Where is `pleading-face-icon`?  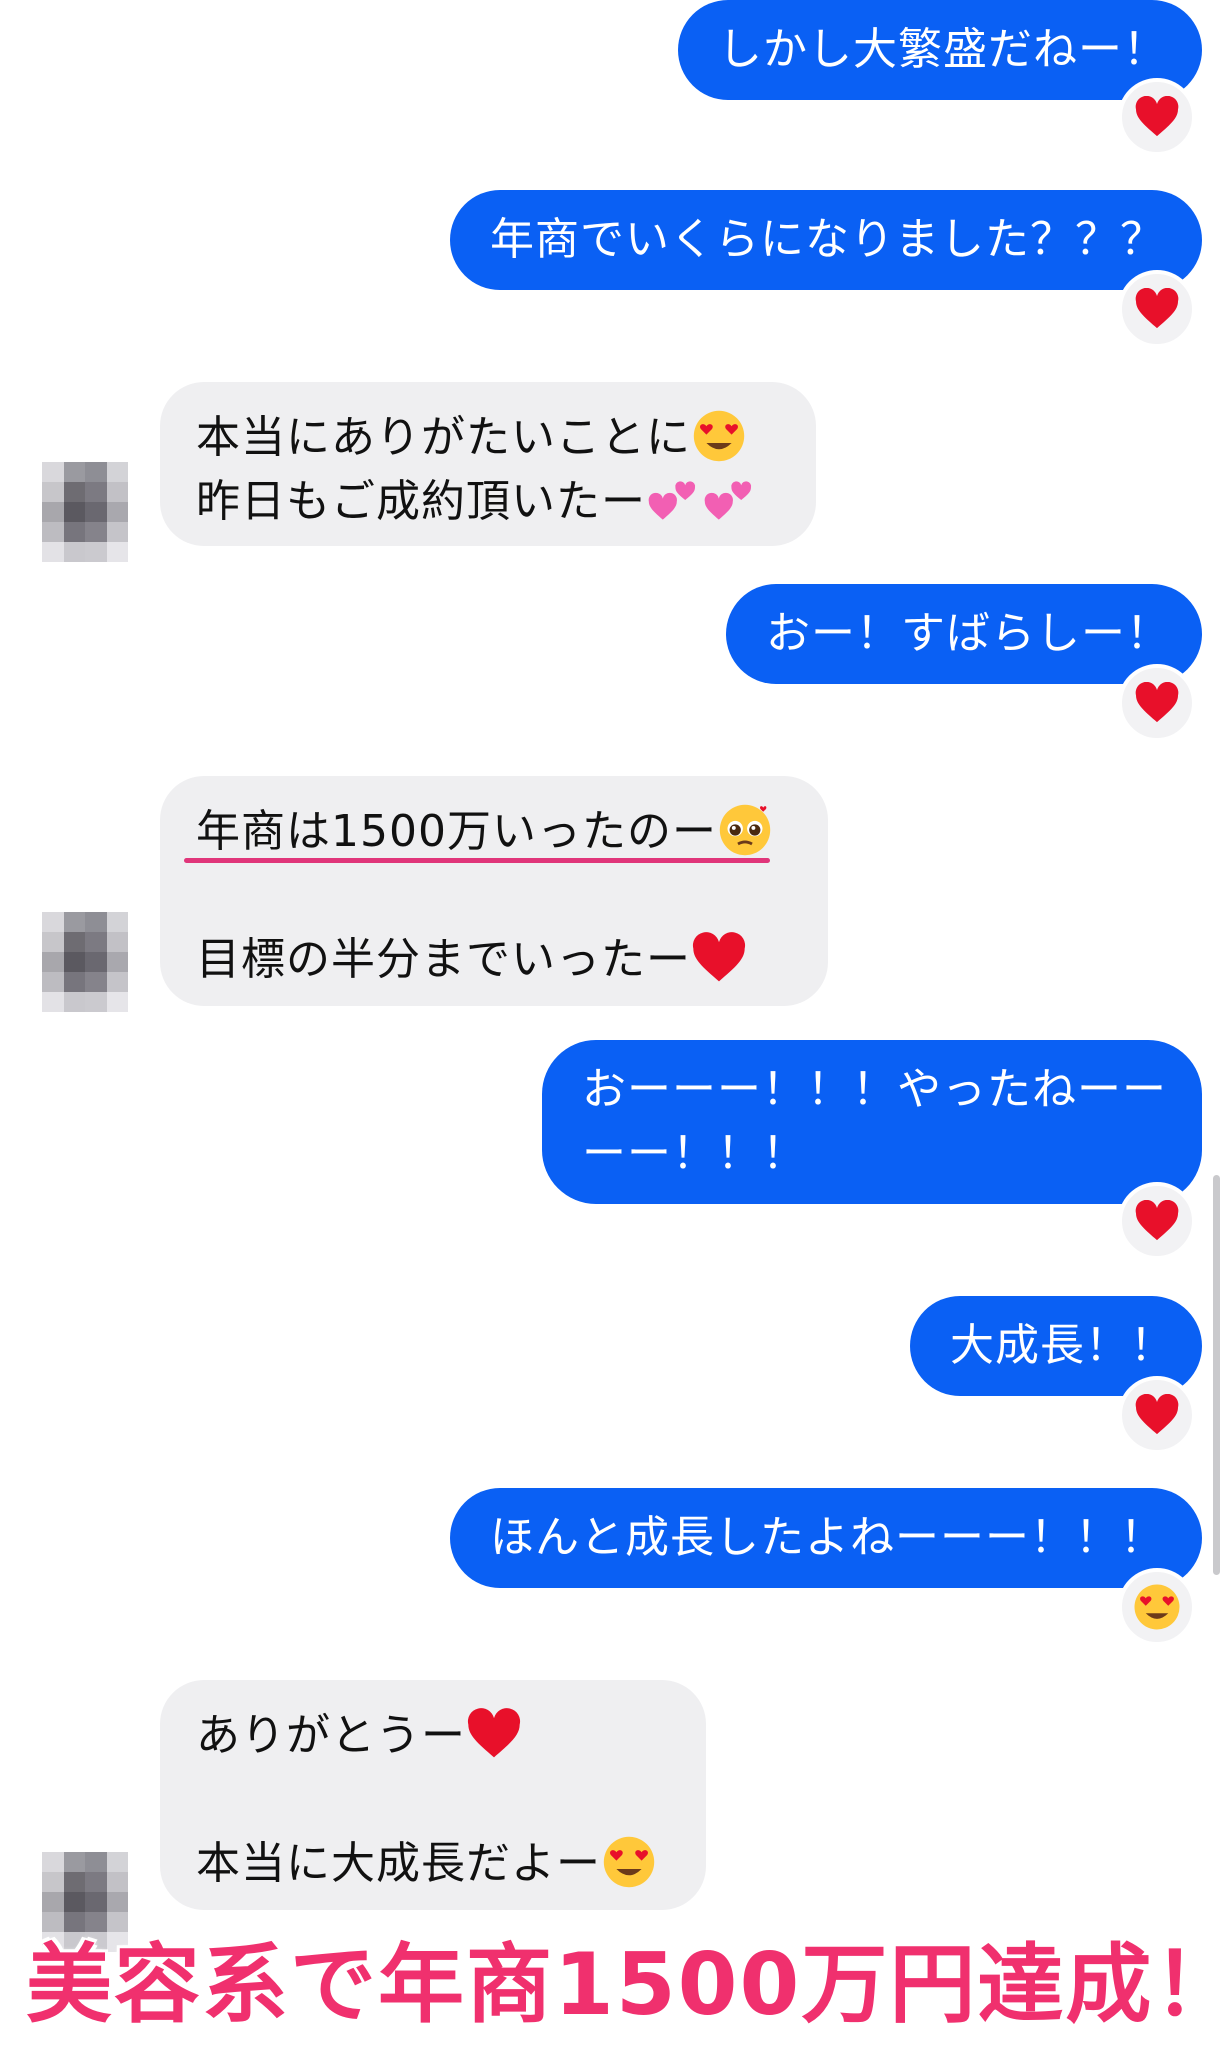 pleading-face-icon is located at coordinates (745, 830).